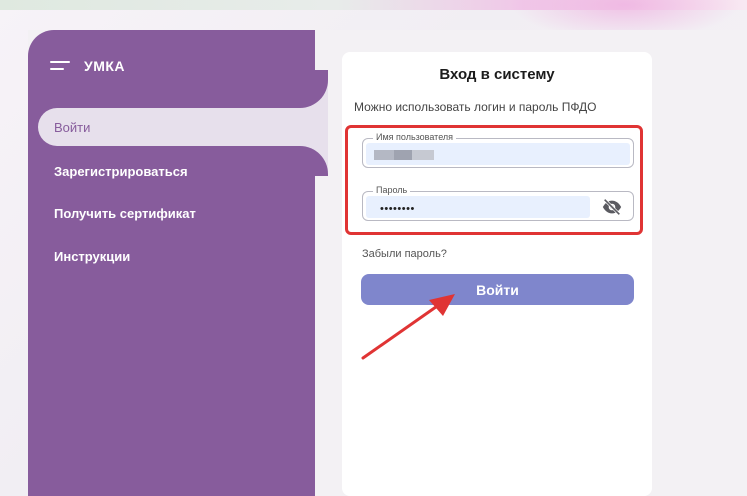 The height and width of the screenshot is (496, 747). Describe the element at coordinates (498, 154) in the screenshot. I see `username-input` at that location.